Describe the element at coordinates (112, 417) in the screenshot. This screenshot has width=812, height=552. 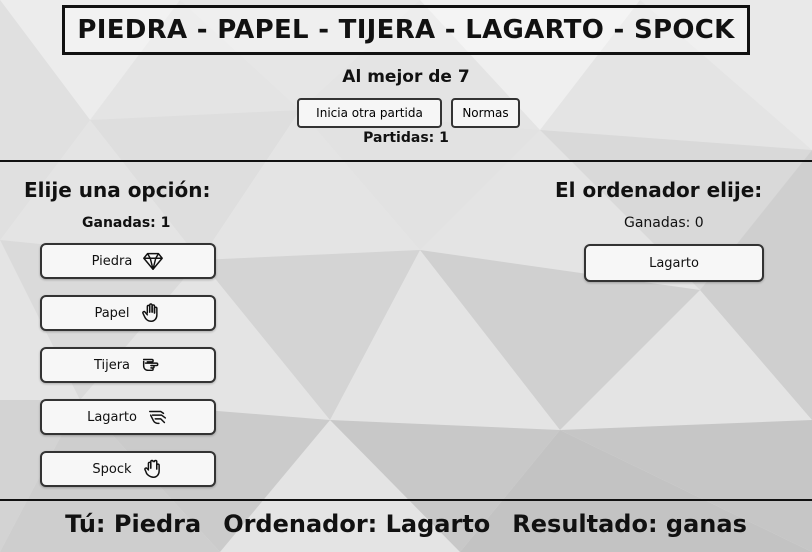
I see `choice-label: Lagarto` at that location.